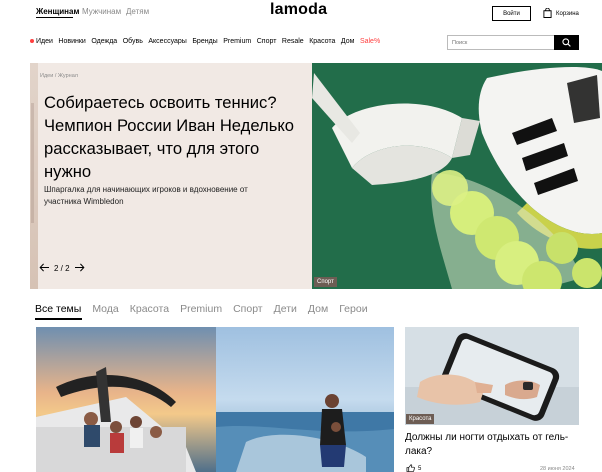  What do you see at coordinates (204, 41) in the screenshot?
I see `nav-item-brands: Бренды` at bounding box center [204, 41].